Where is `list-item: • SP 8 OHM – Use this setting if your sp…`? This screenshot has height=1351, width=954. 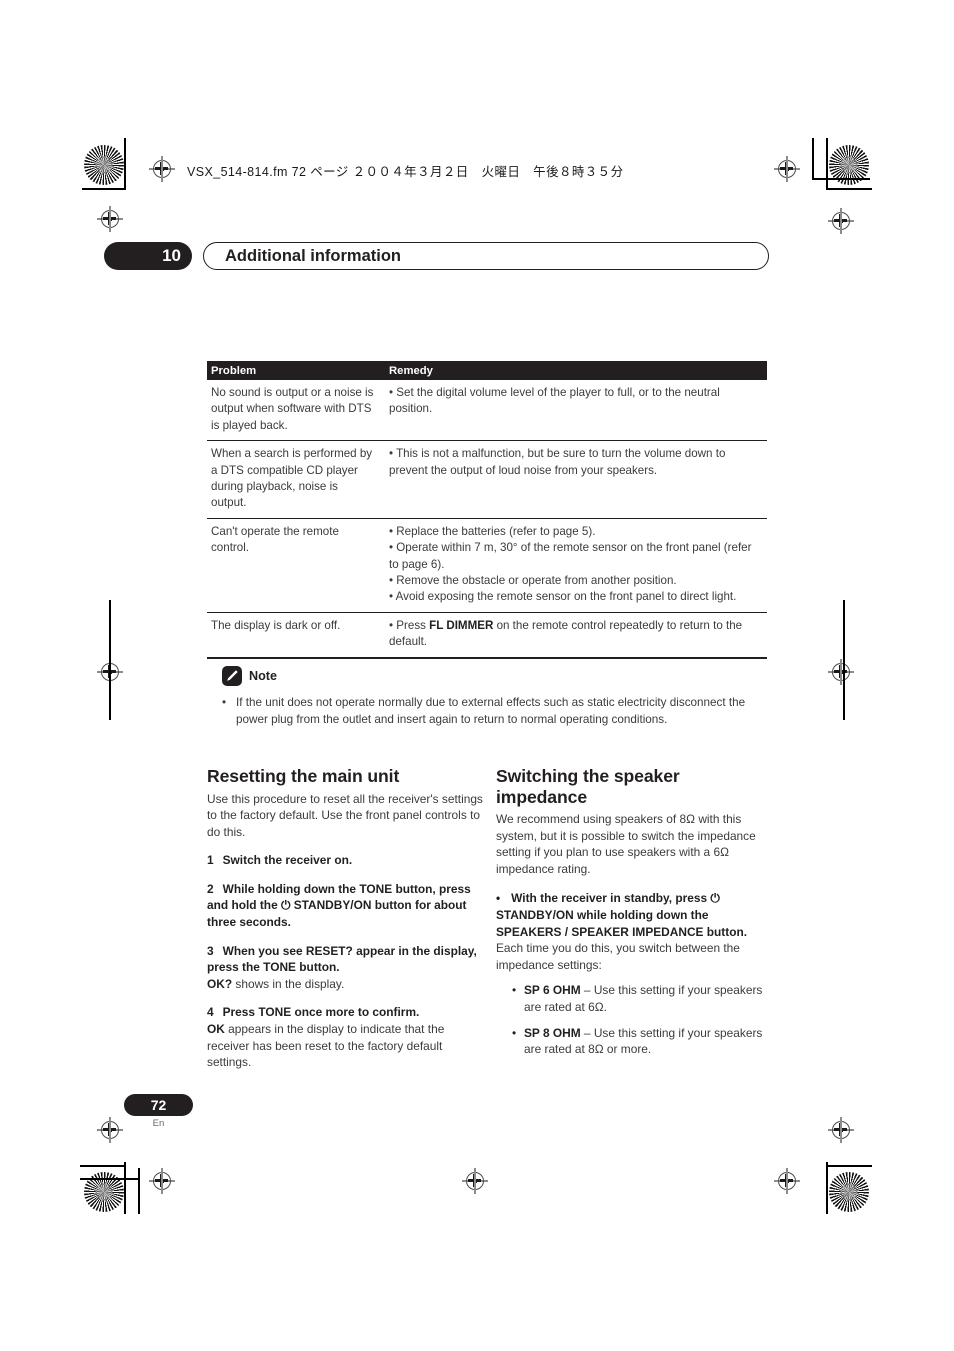 list-item: • SP 8 OHM – Use this setting if your sp… is located at coordinates (635, 1041).